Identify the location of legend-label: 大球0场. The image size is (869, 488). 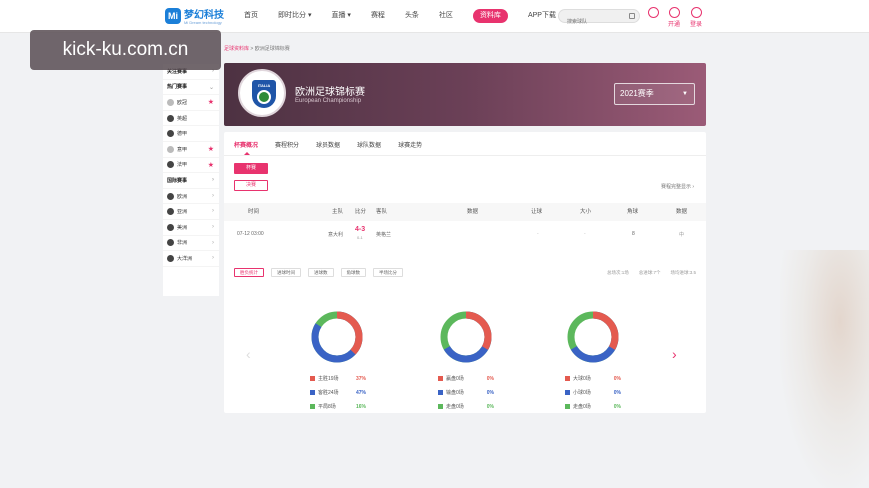
(582, 379).